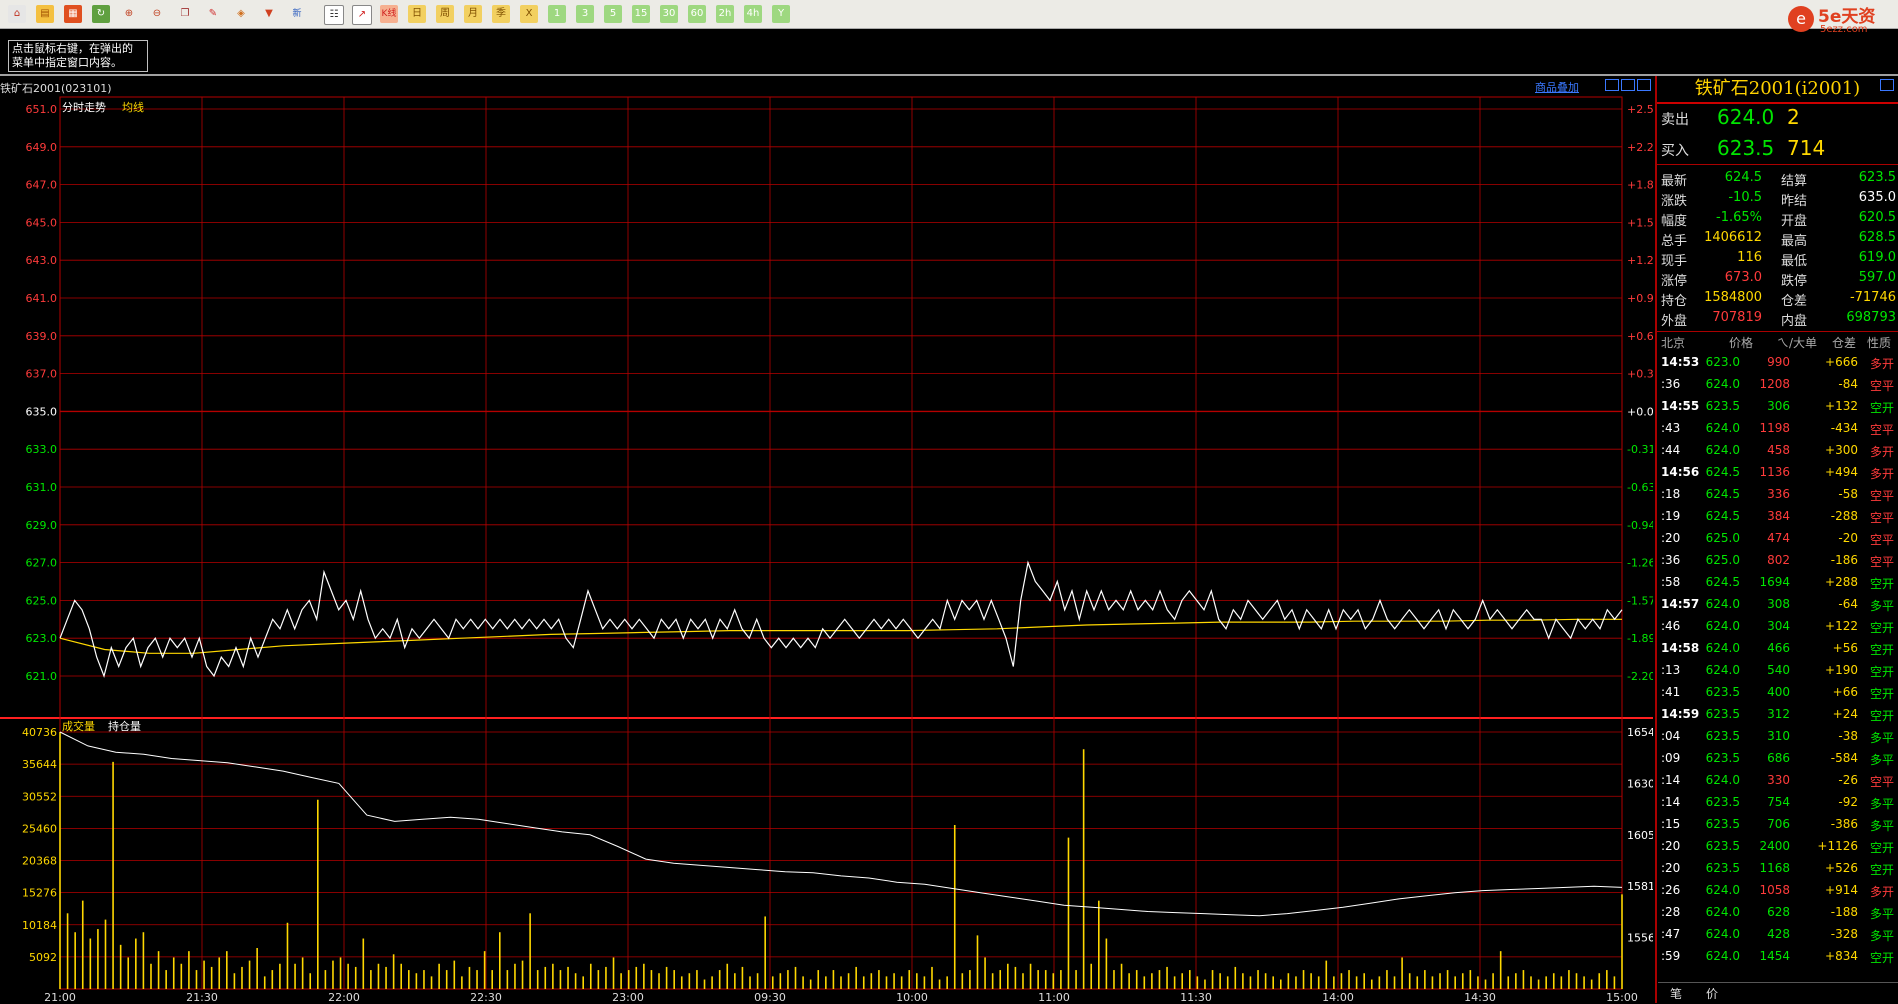  I want to click on tick-row: :09 623.5 686 -584 多平, so click(1777, 759).